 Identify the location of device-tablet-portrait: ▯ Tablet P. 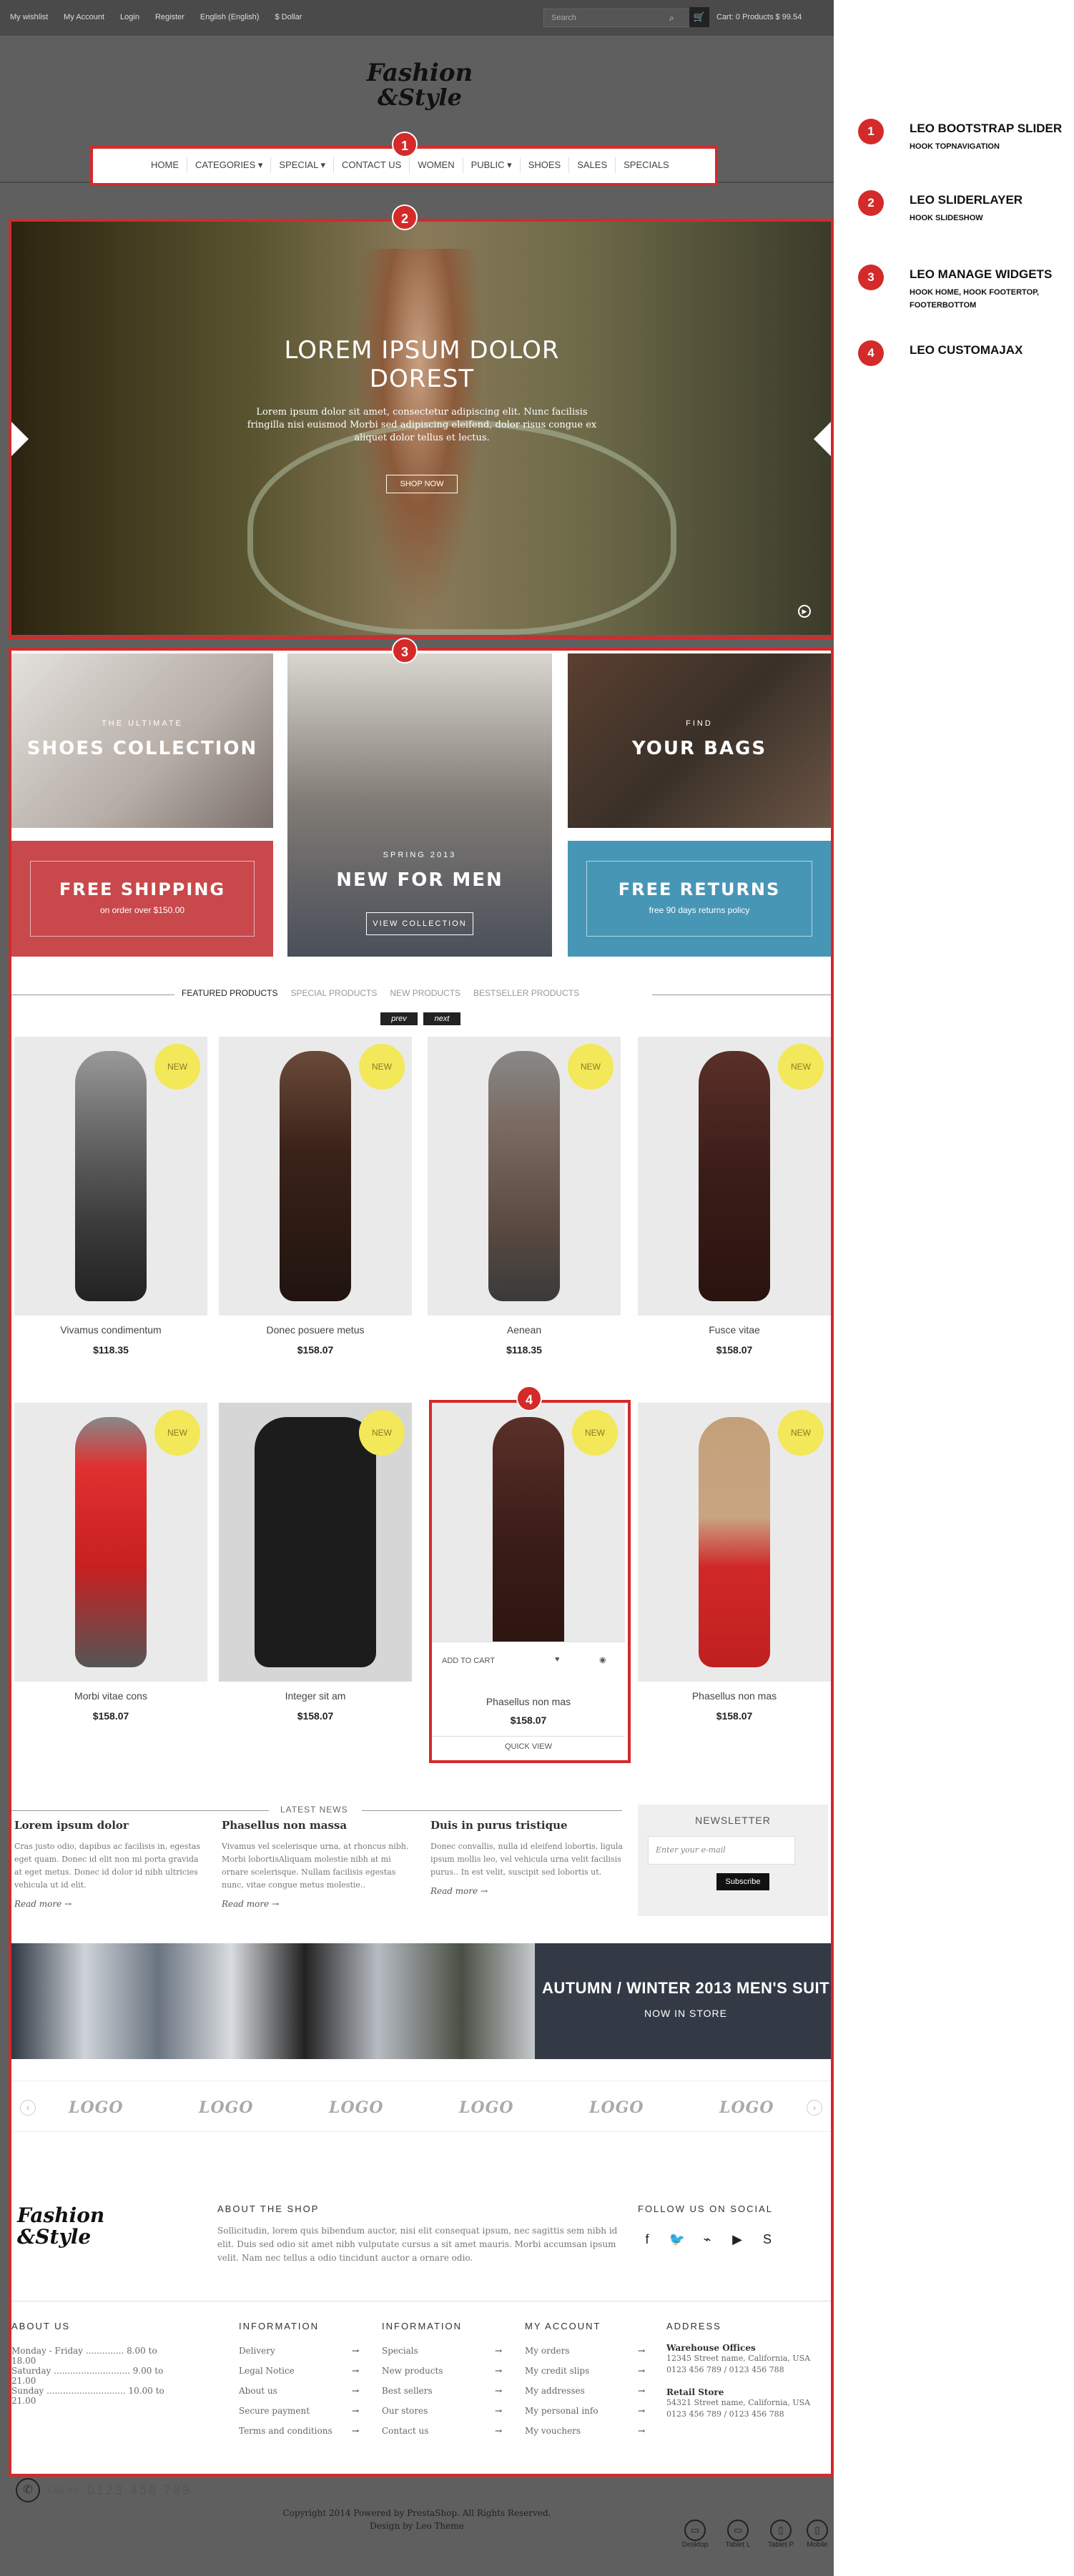
(781, 2534).